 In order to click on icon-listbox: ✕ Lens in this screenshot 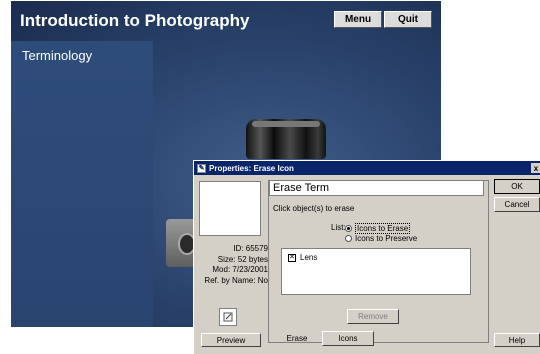, I will do `click(376, 271)`.